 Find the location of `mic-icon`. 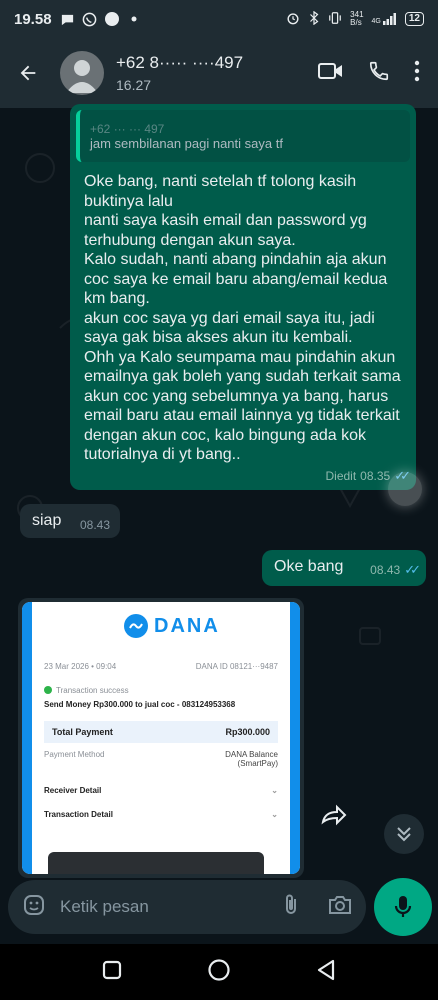

mic-icon is located at coordinates (403, 906).